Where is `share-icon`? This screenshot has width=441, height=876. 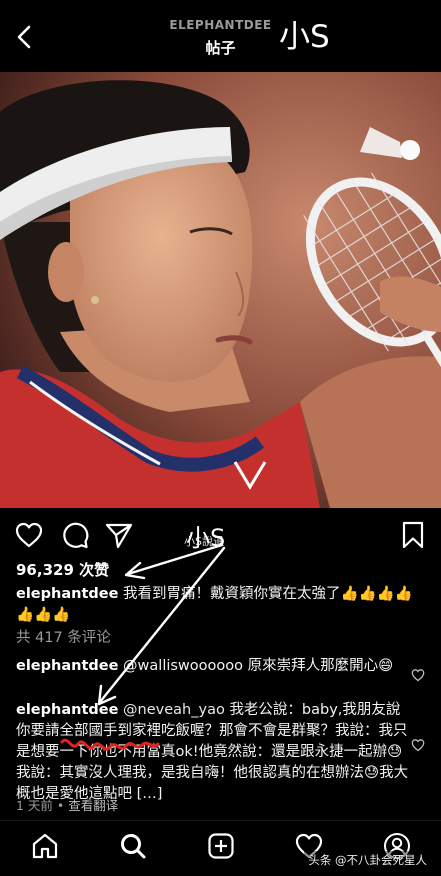
share-icon is located at coordinates (119, 535).